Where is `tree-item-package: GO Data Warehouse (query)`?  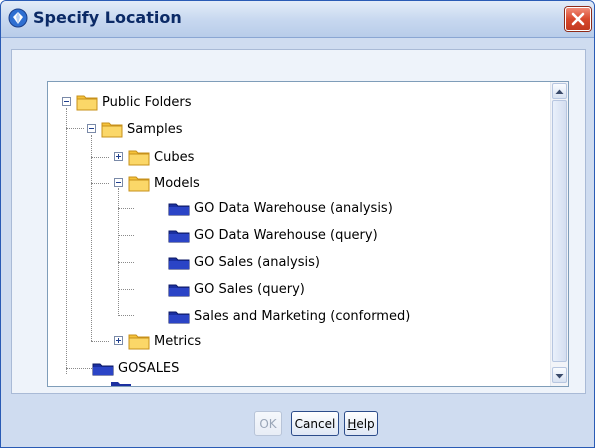 tree-item-package: GO Data Warehouse (query) is located at coordinates (273, 235).